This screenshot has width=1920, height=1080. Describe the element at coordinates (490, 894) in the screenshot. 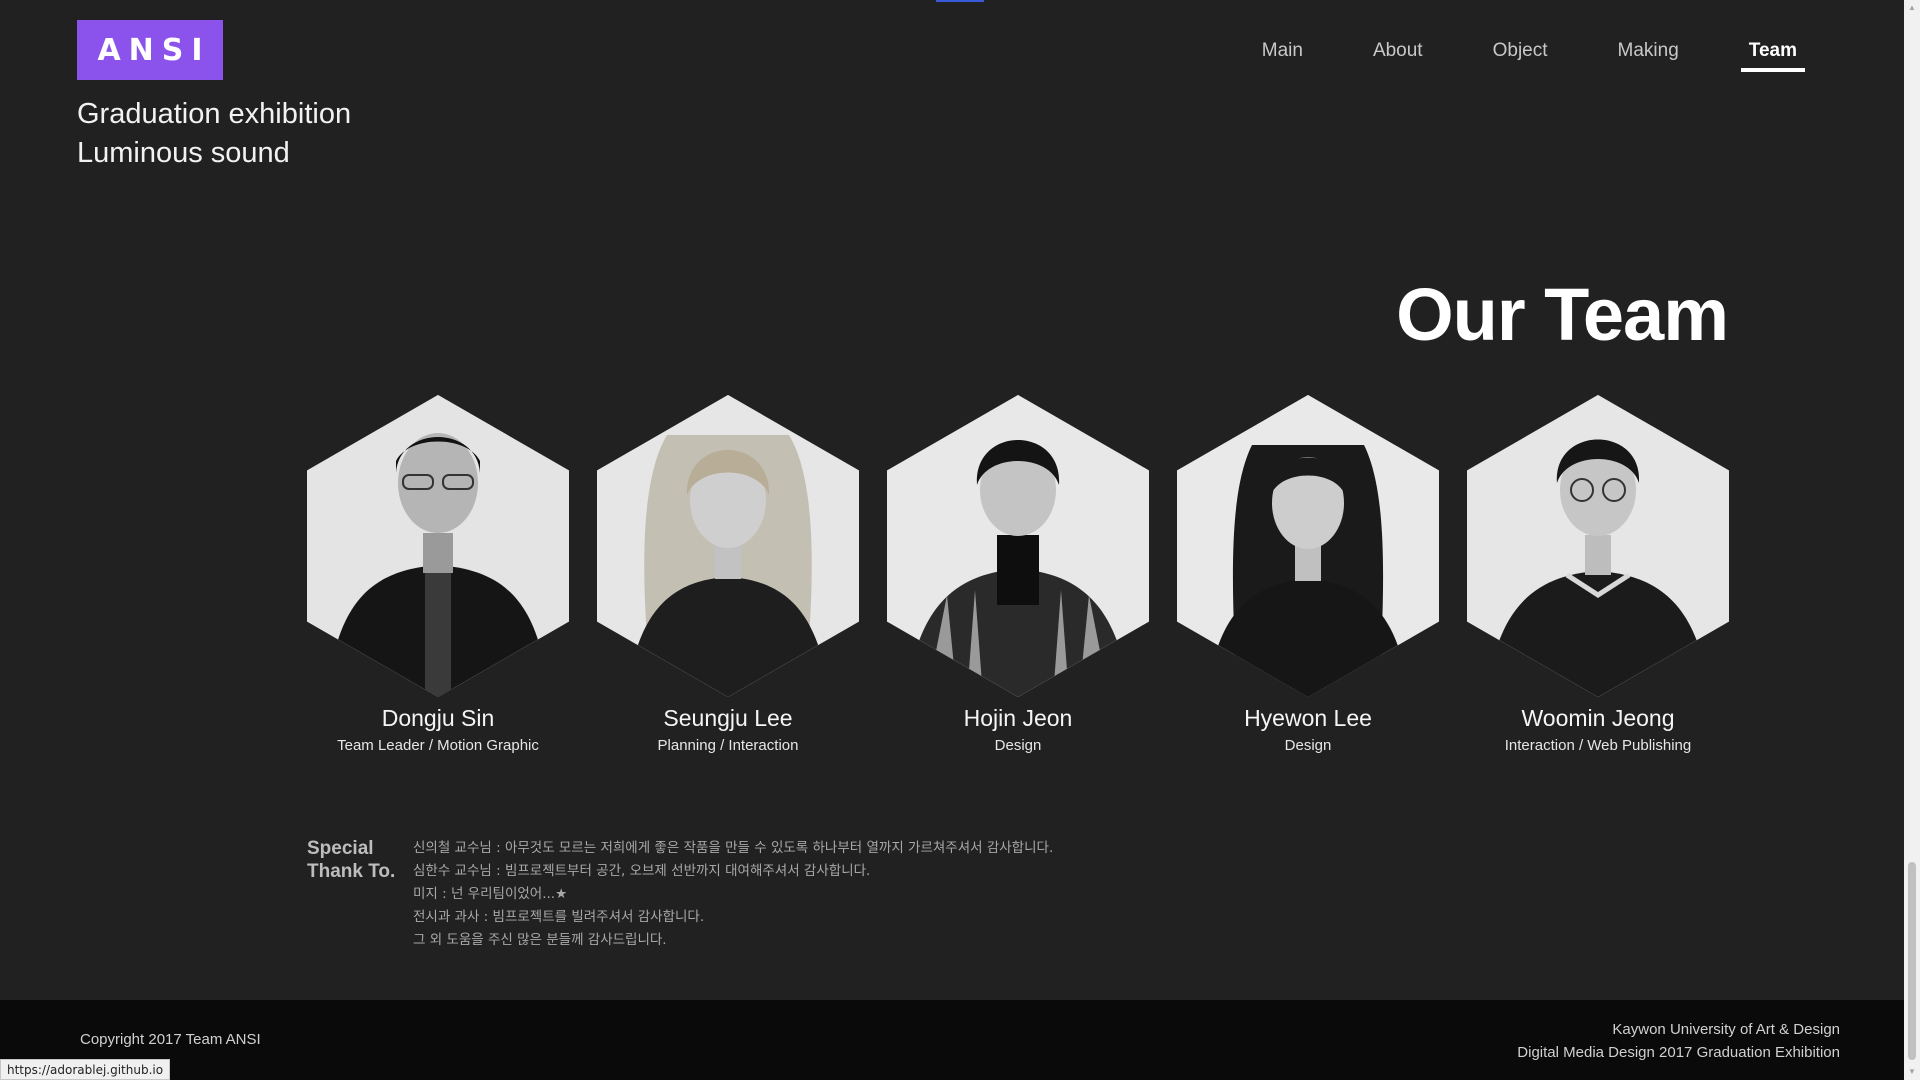

I see `special-thanks-line: 미지 : 넌 우리팀이었어...★` at that location.